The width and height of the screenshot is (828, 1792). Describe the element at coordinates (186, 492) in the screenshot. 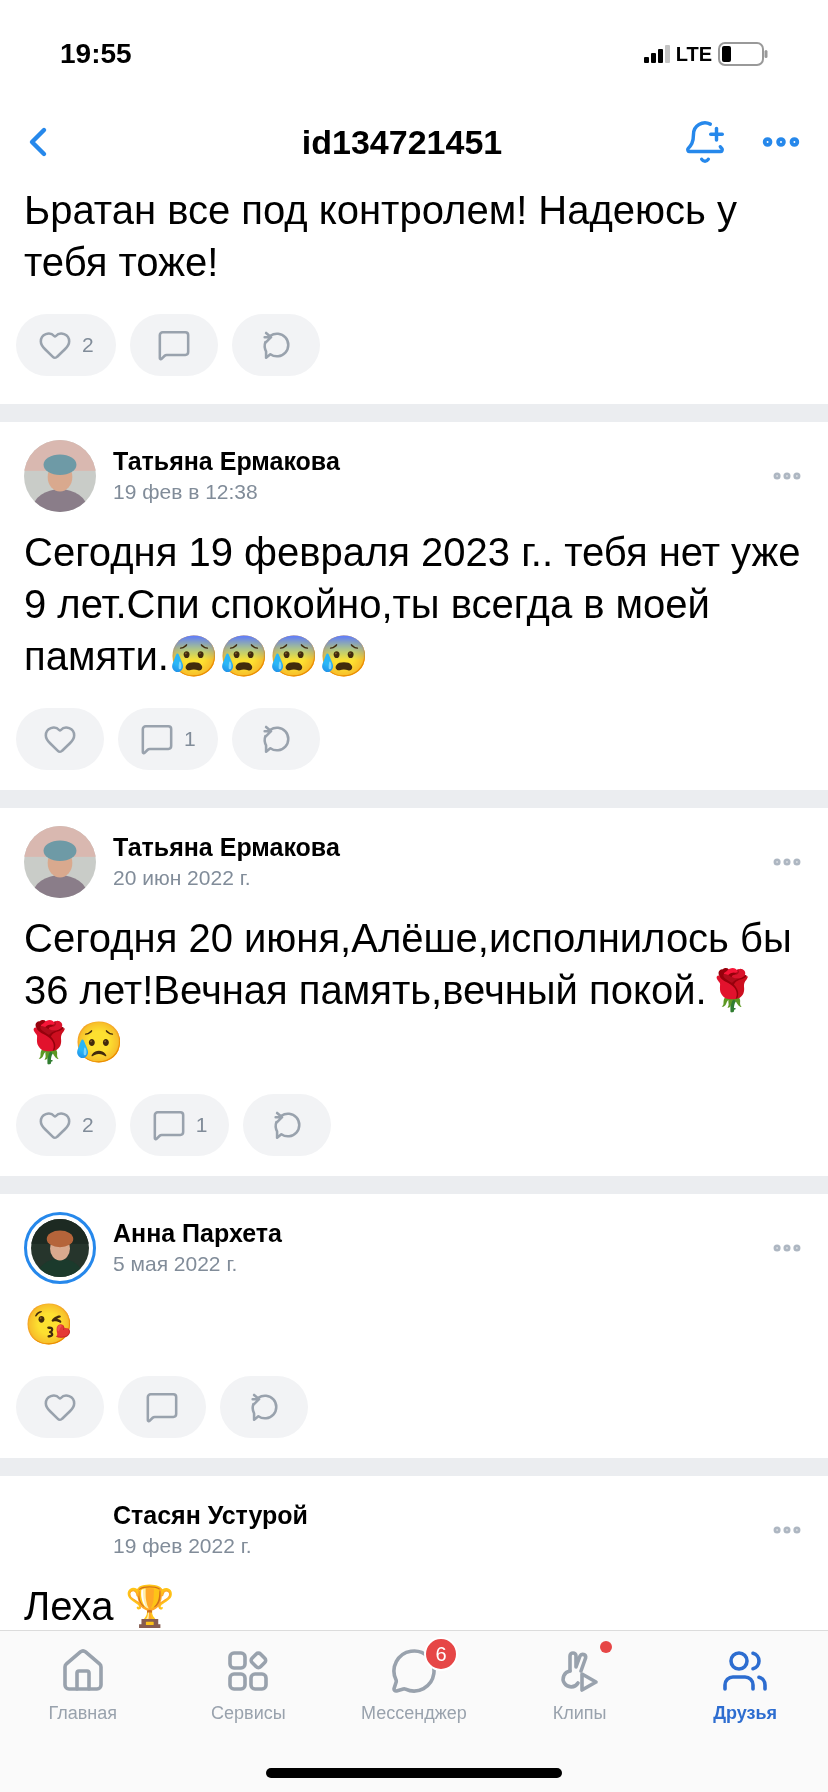

I see `post-date: 19 фев в 12:38` at that location.